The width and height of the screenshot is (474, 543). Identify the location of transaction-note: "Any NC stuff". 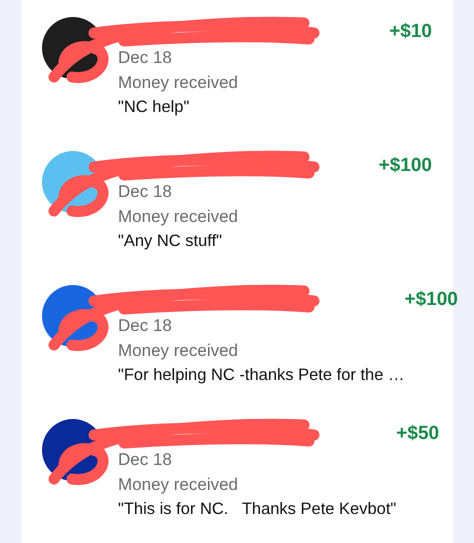
(171, 241).